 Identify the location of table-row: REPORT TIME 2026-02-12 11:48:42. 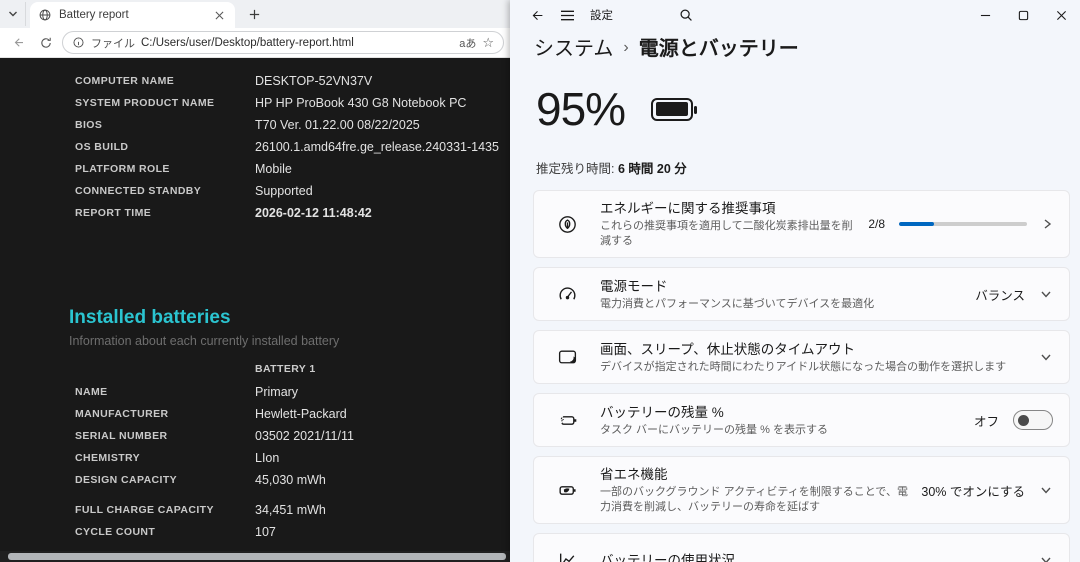
(287, 213).